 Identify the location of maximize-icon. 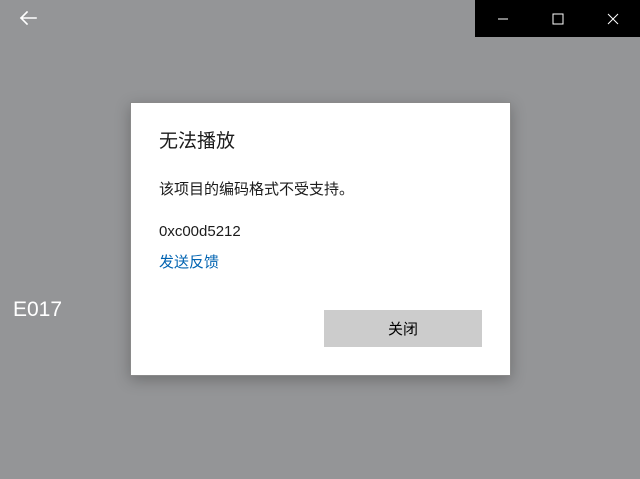
(557, 18).